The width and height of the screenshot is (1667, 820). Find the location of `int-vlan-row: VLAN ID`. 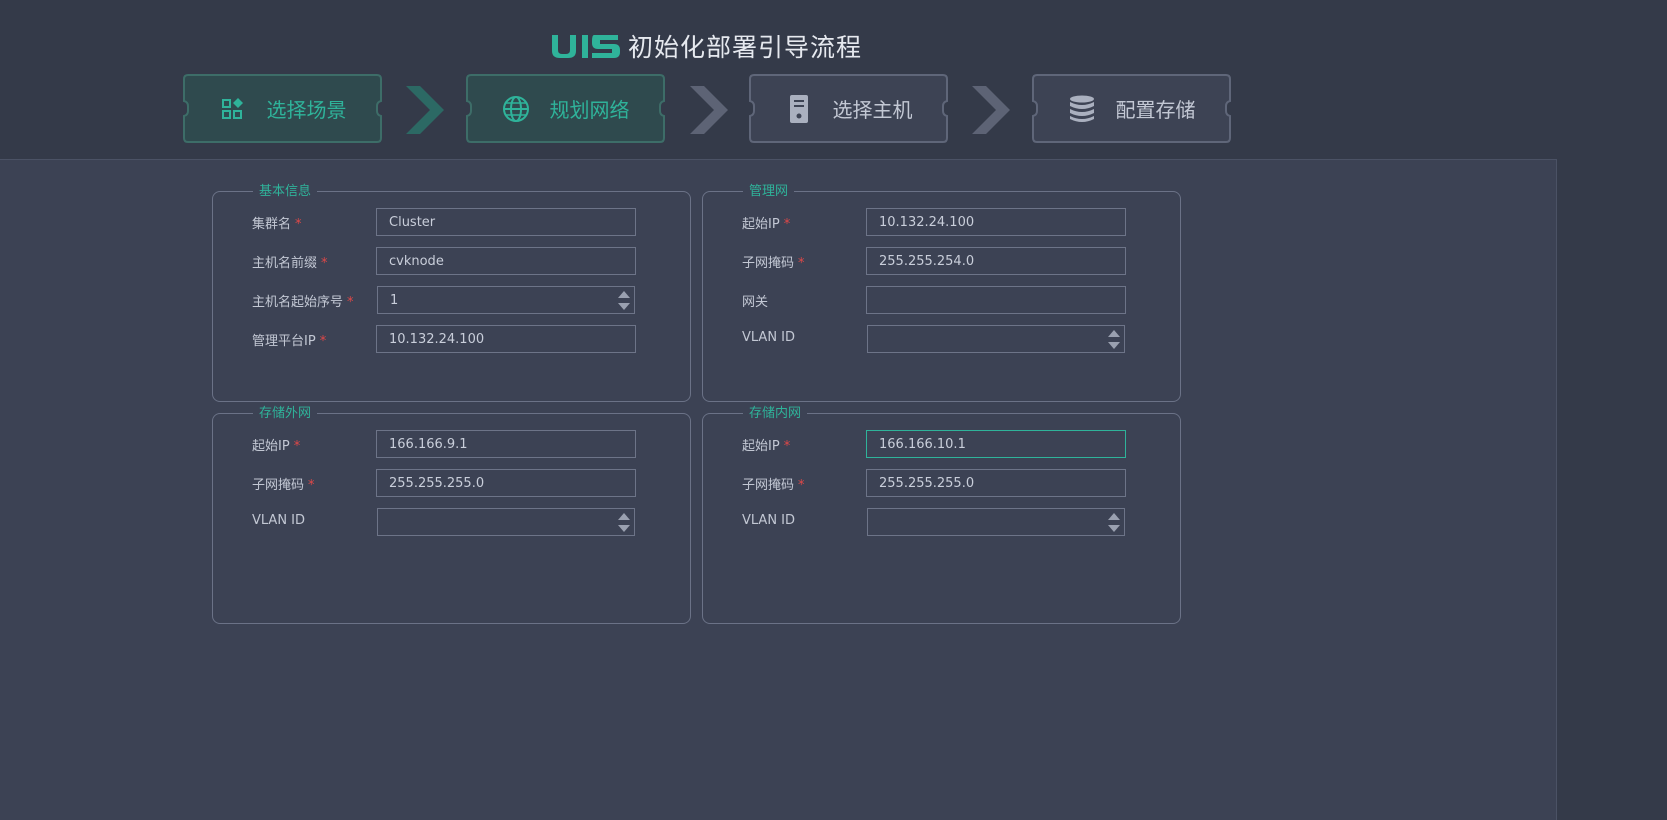

int-vlan-row: VLAN ID is located at coordinates (941, 522).